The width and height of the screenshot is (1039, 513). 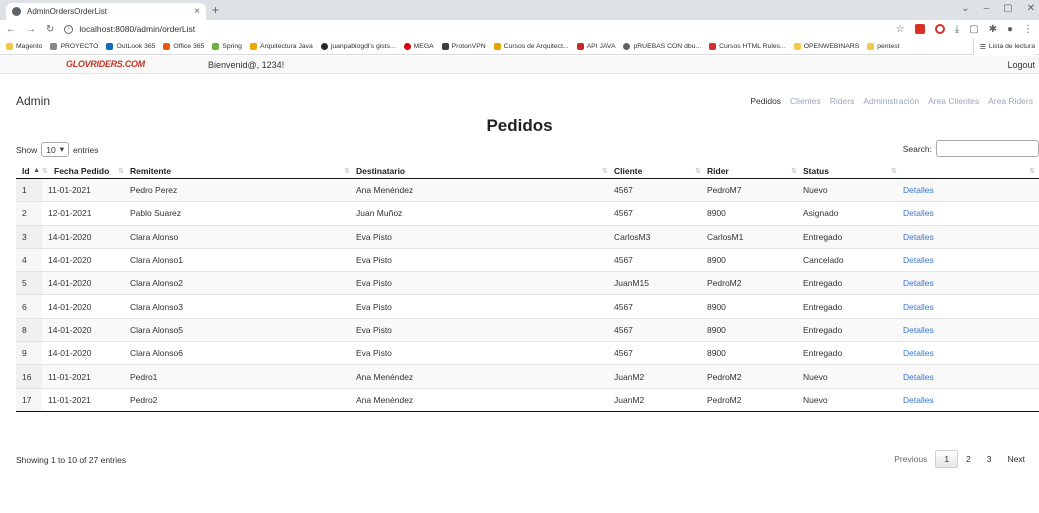 I want to click on back-icon: ←, so click(x=11, y=29).